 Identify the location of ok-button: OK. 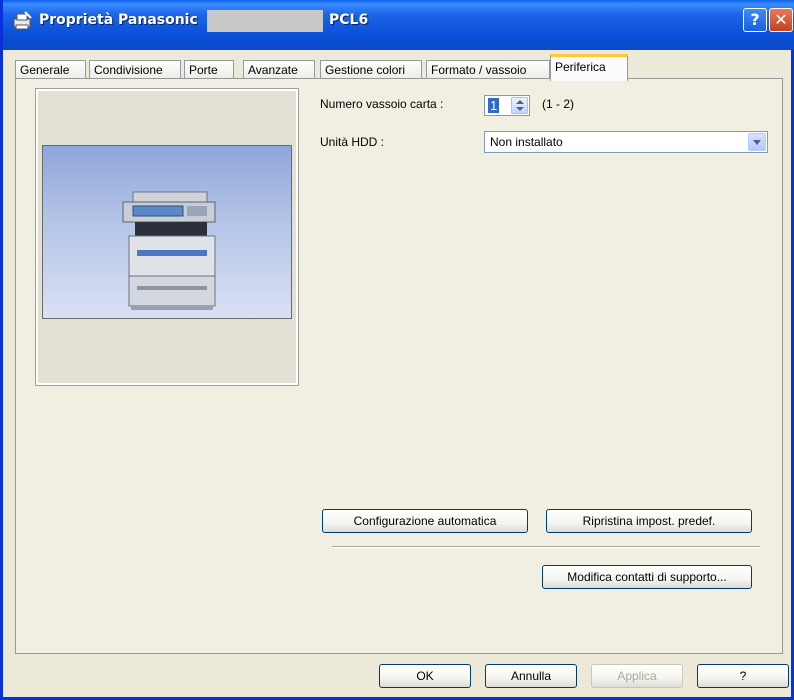
(425, 676).